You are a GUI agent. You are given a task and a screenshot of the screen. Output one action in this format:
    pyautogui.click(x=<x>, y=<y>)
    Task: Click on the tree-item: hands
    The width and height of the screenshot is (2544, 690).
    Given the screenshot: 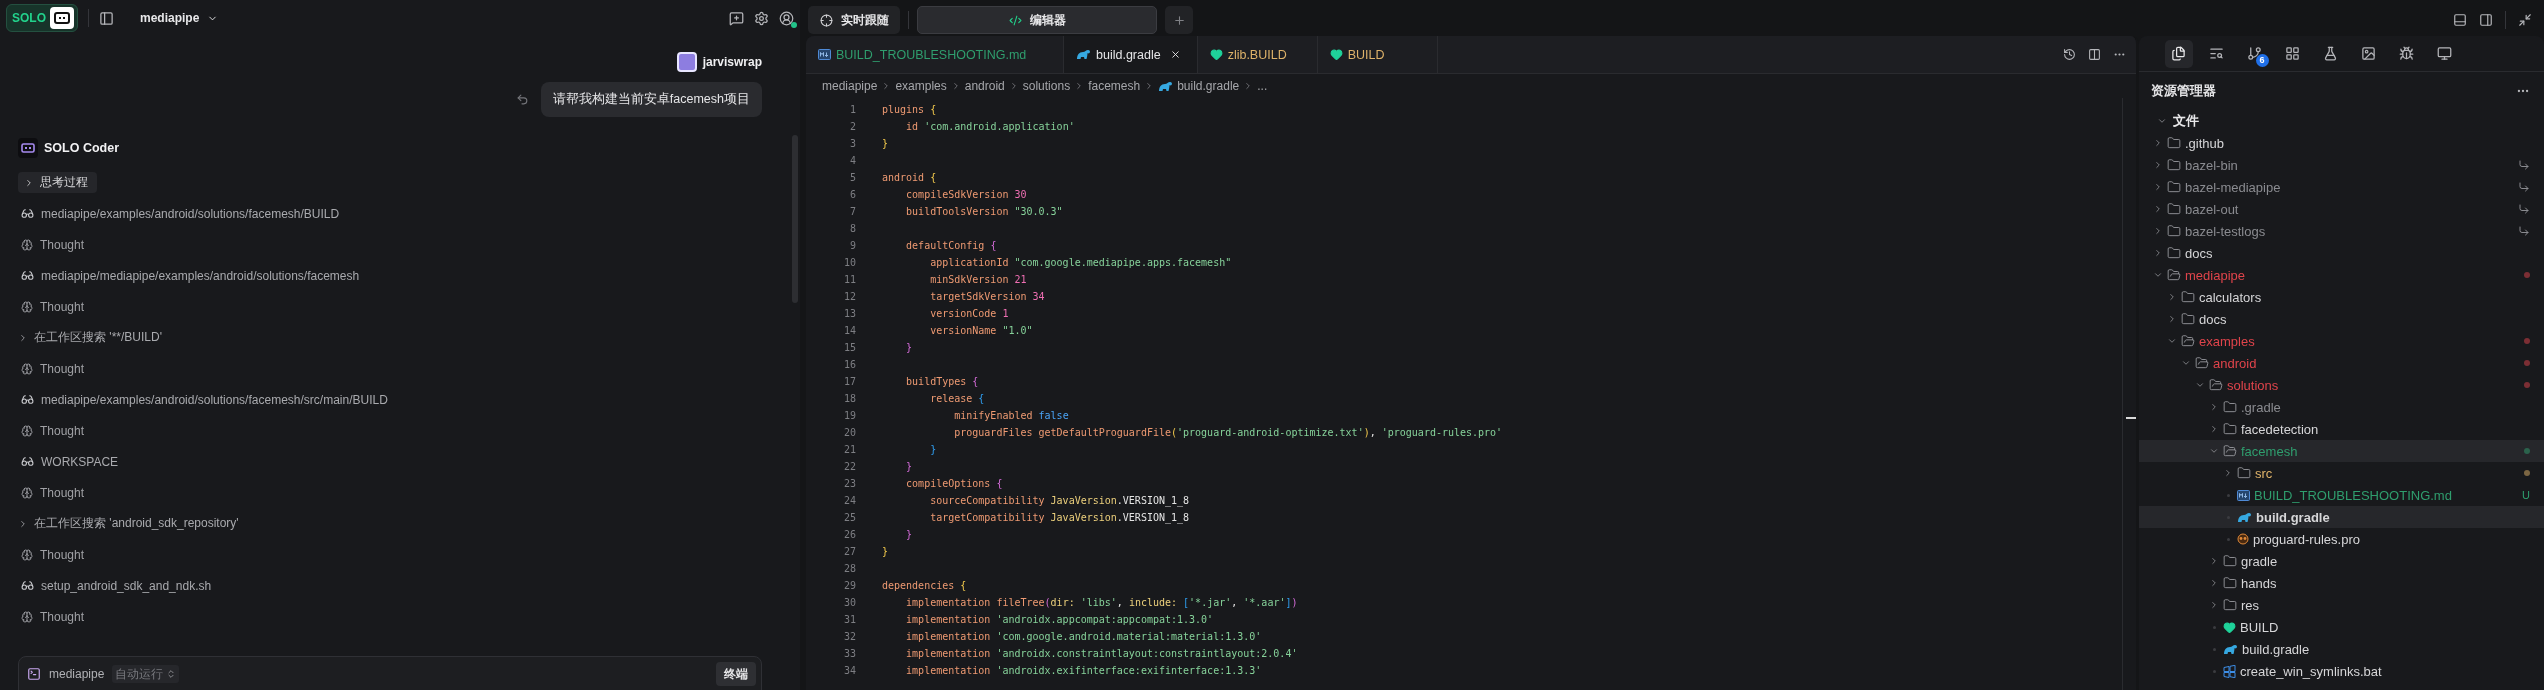 What is the action you would take?
    pyautogui.click(x=2341, y=583)
    